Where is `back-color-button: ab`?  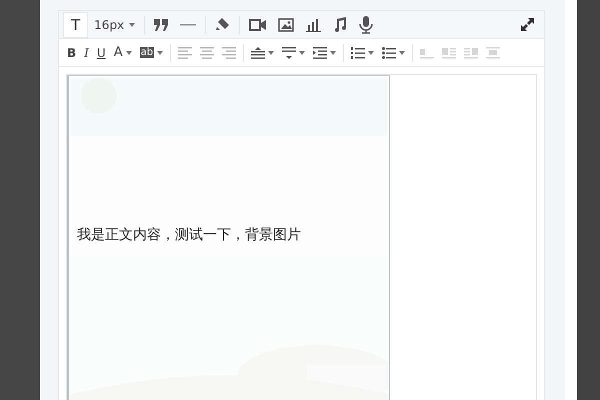 back-color-button: ab is located at coordinates (152, 52).